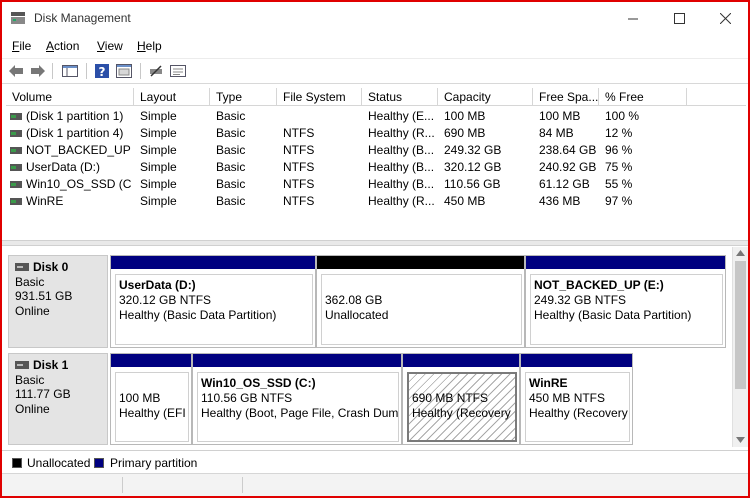 This screenshot has height=498, width=750. I want to click on partition-name: WinRE, so click(548, 383).